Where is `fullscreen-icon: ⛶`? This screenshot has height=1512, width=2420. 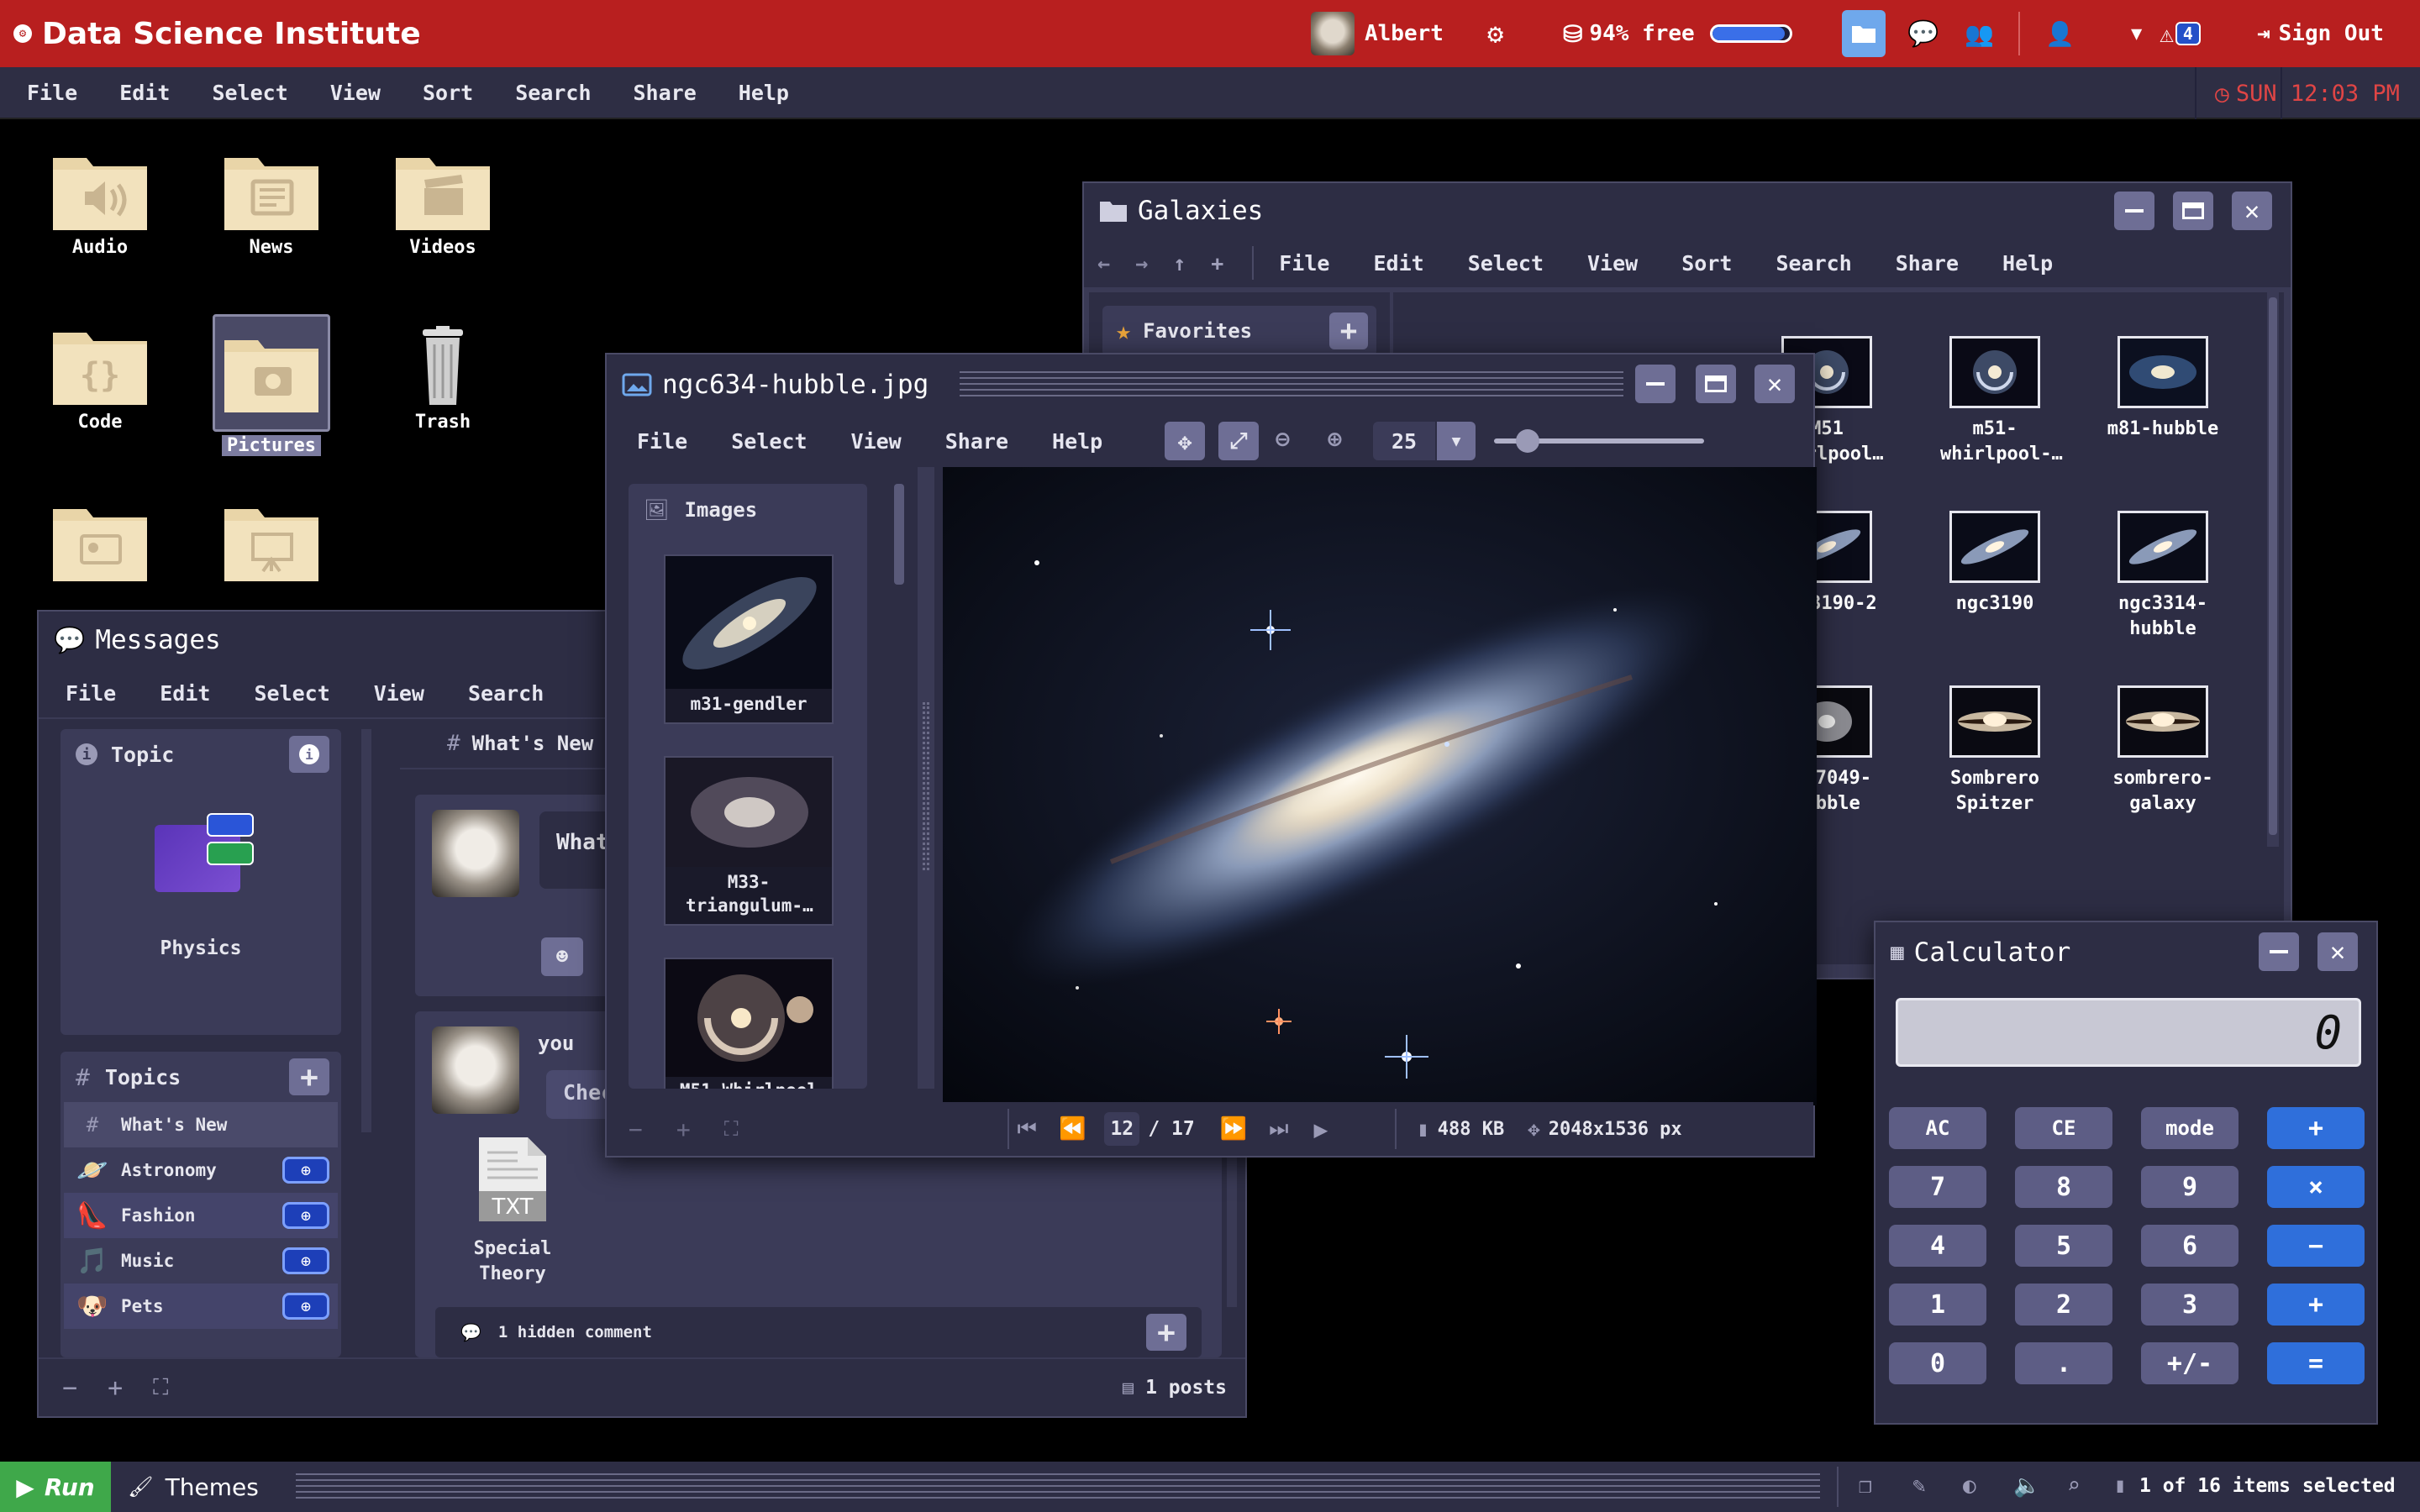 fullscreen-icon: ⛶ is located at coordinates (161, 1388).